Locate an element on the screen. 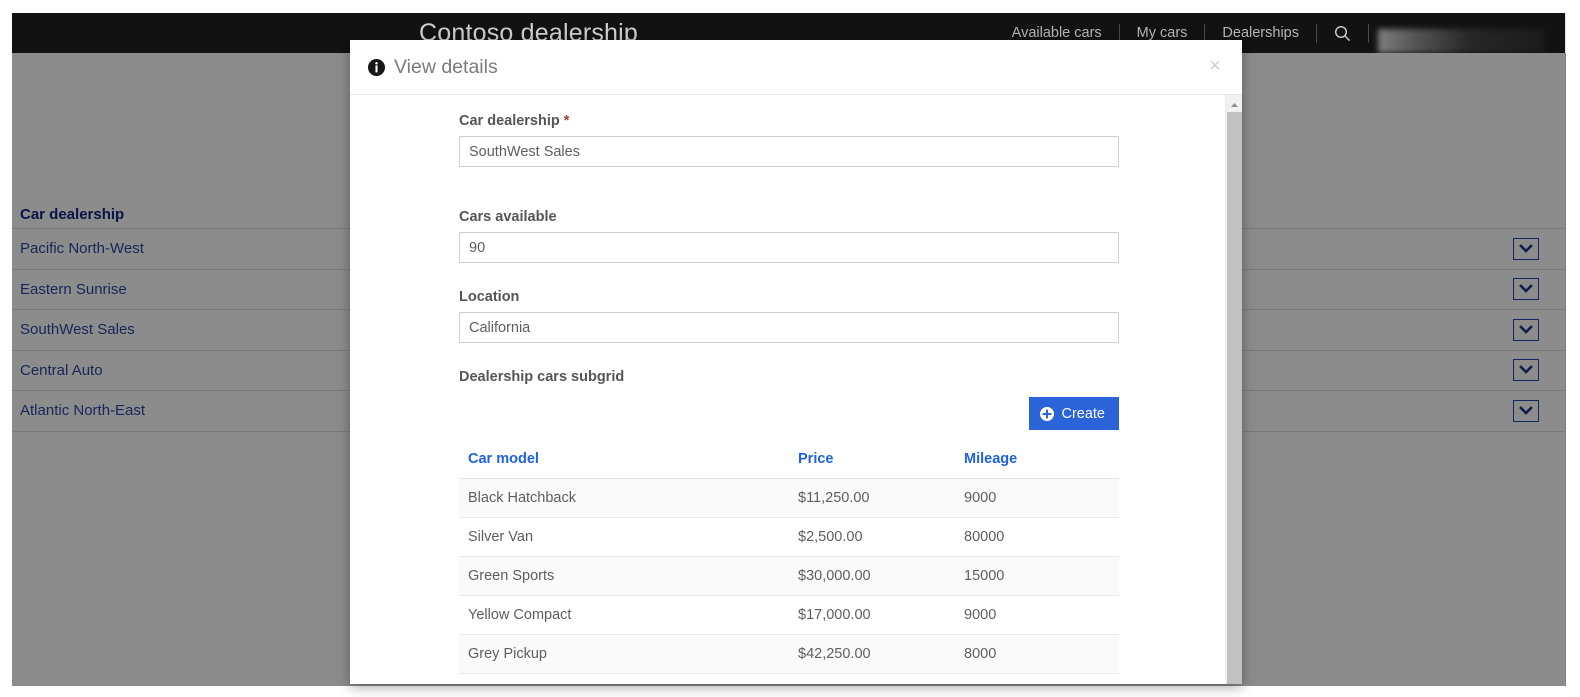  field-label-text: Car dealership is located at coordinates (509, 121).